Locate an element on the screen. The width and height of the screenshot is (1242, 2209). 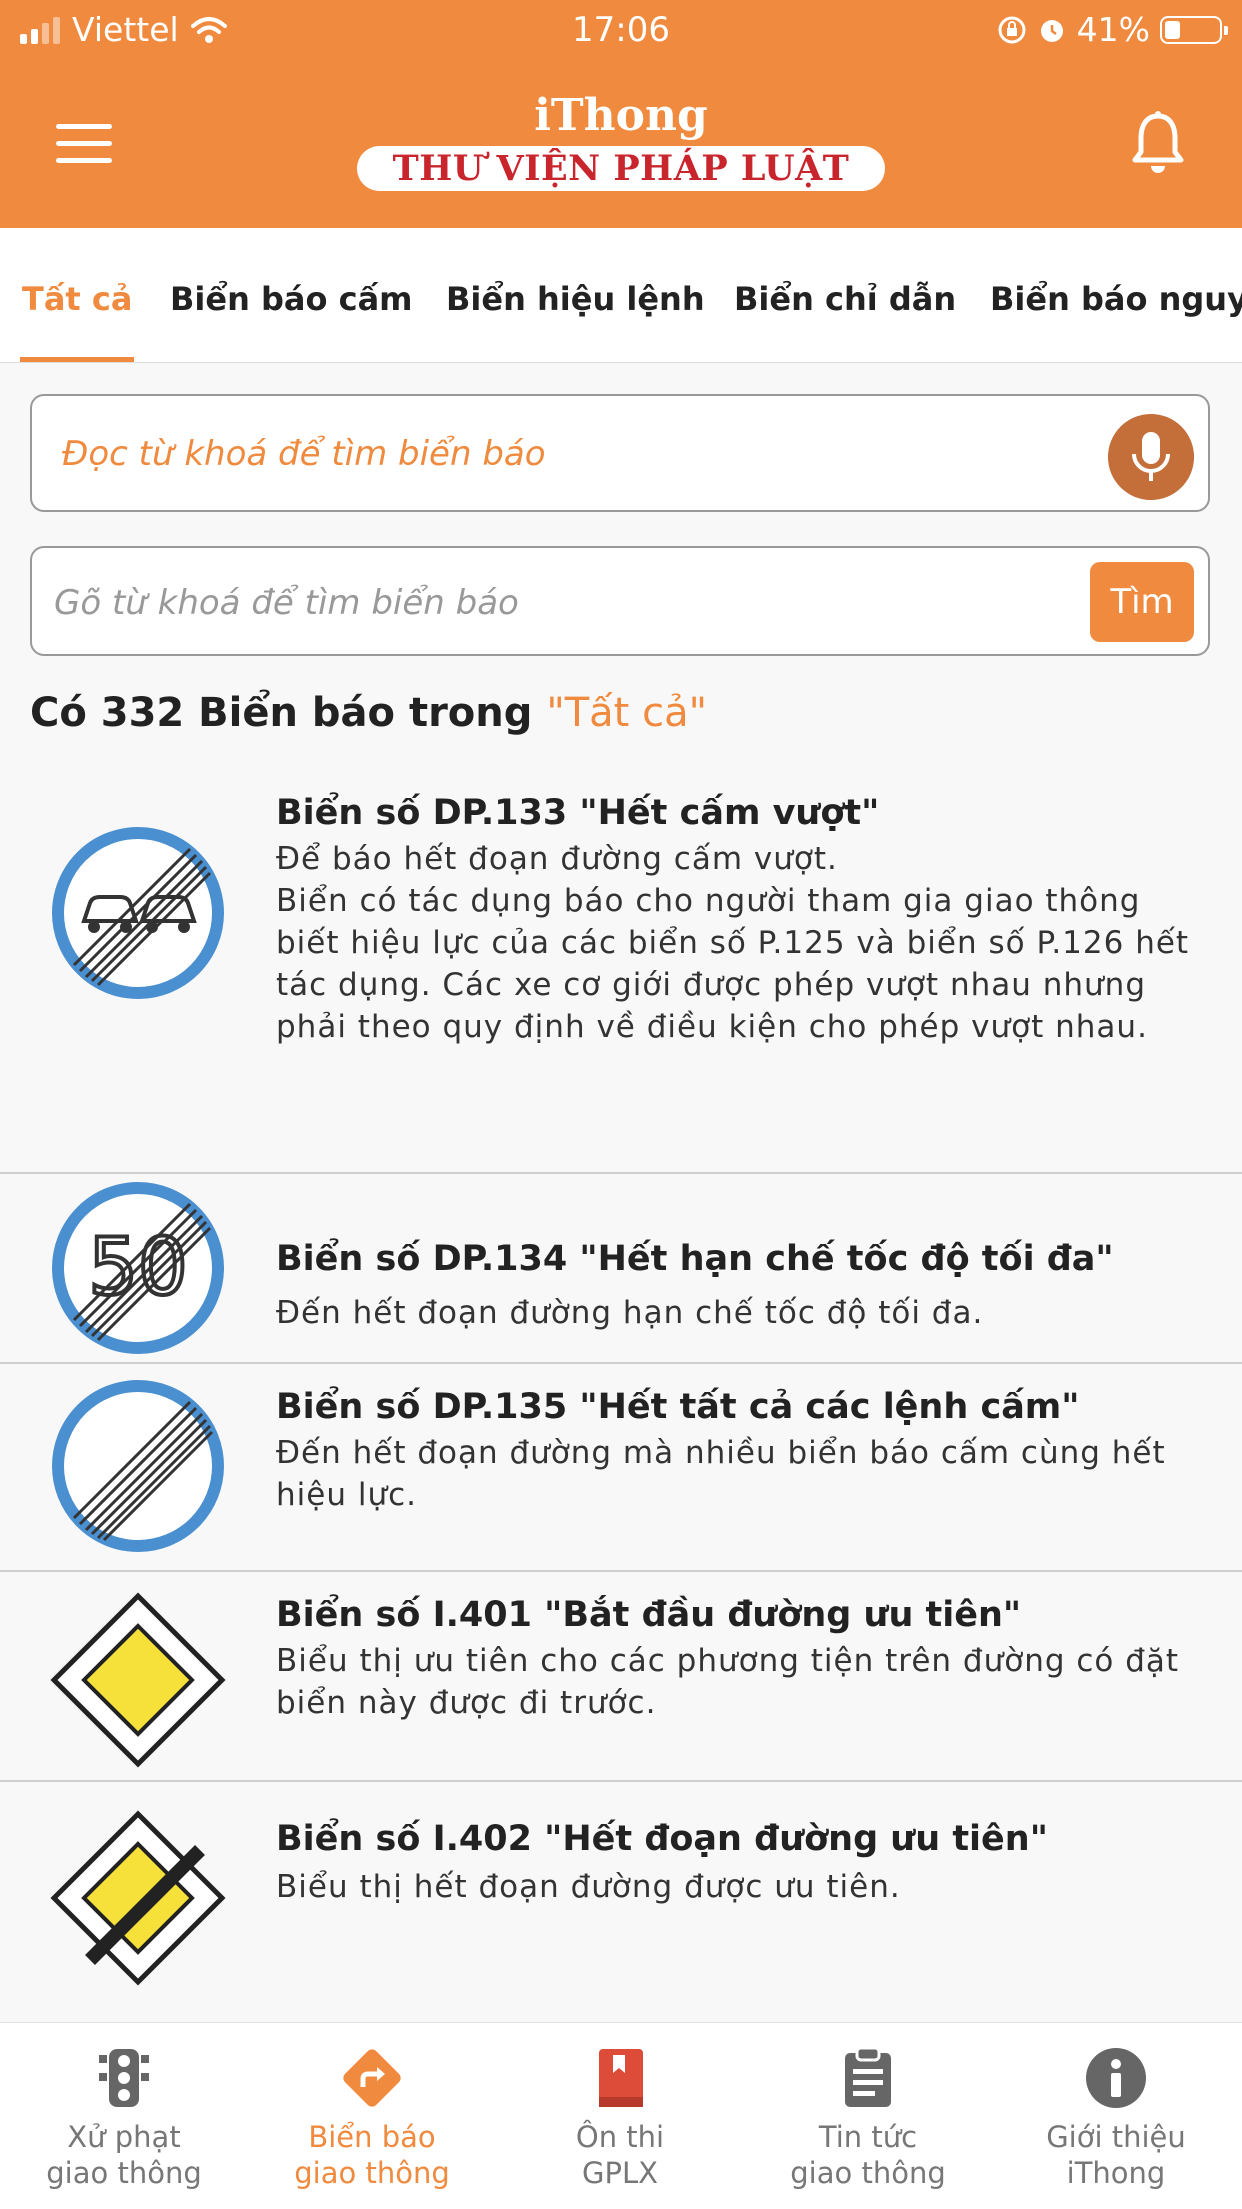
traffic-light-icon is located at coordinates (124, 2078).